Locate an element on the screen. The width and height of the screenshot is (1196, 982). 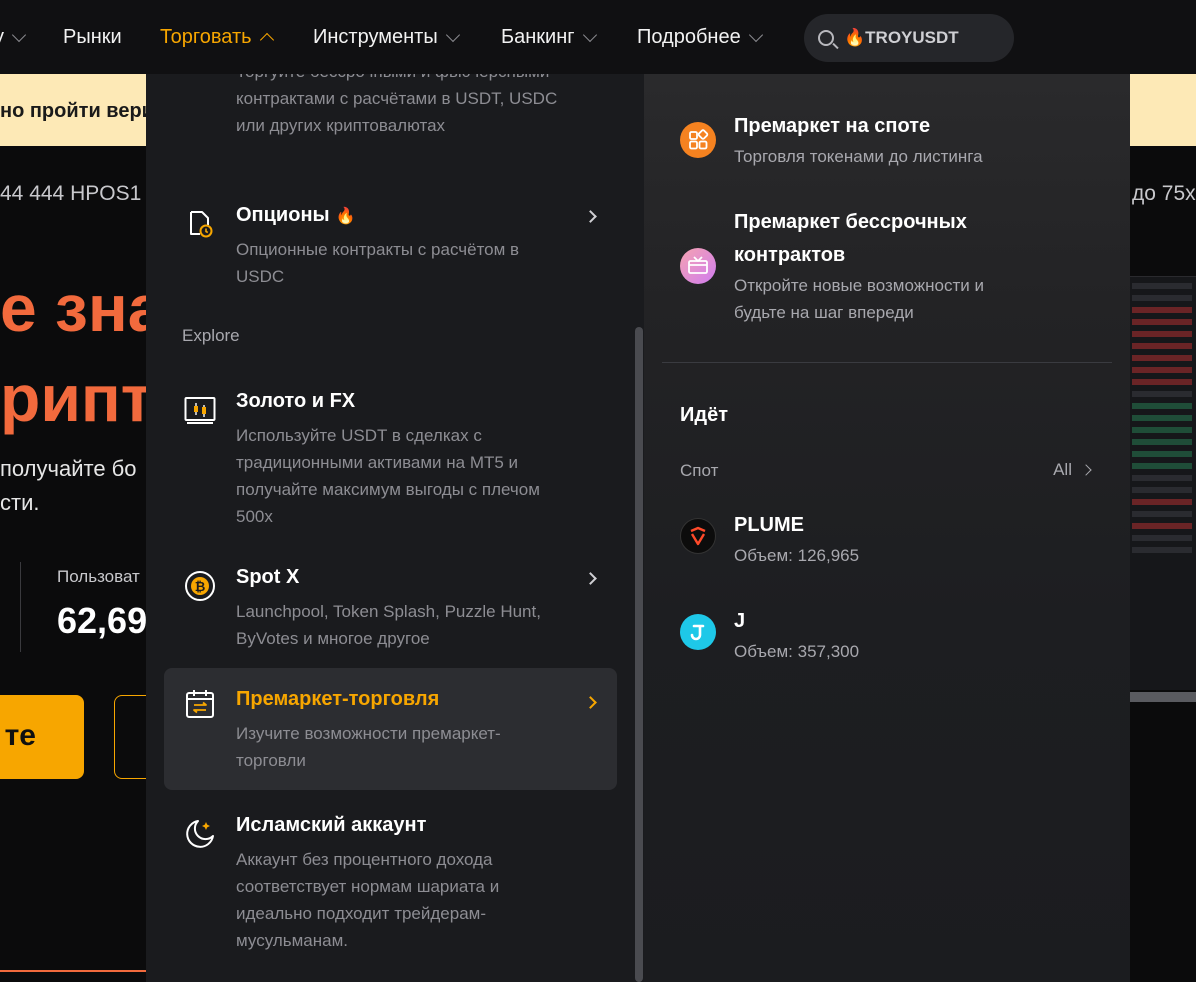
nav-item-label: Рынки is located at coordinates (92, 37).